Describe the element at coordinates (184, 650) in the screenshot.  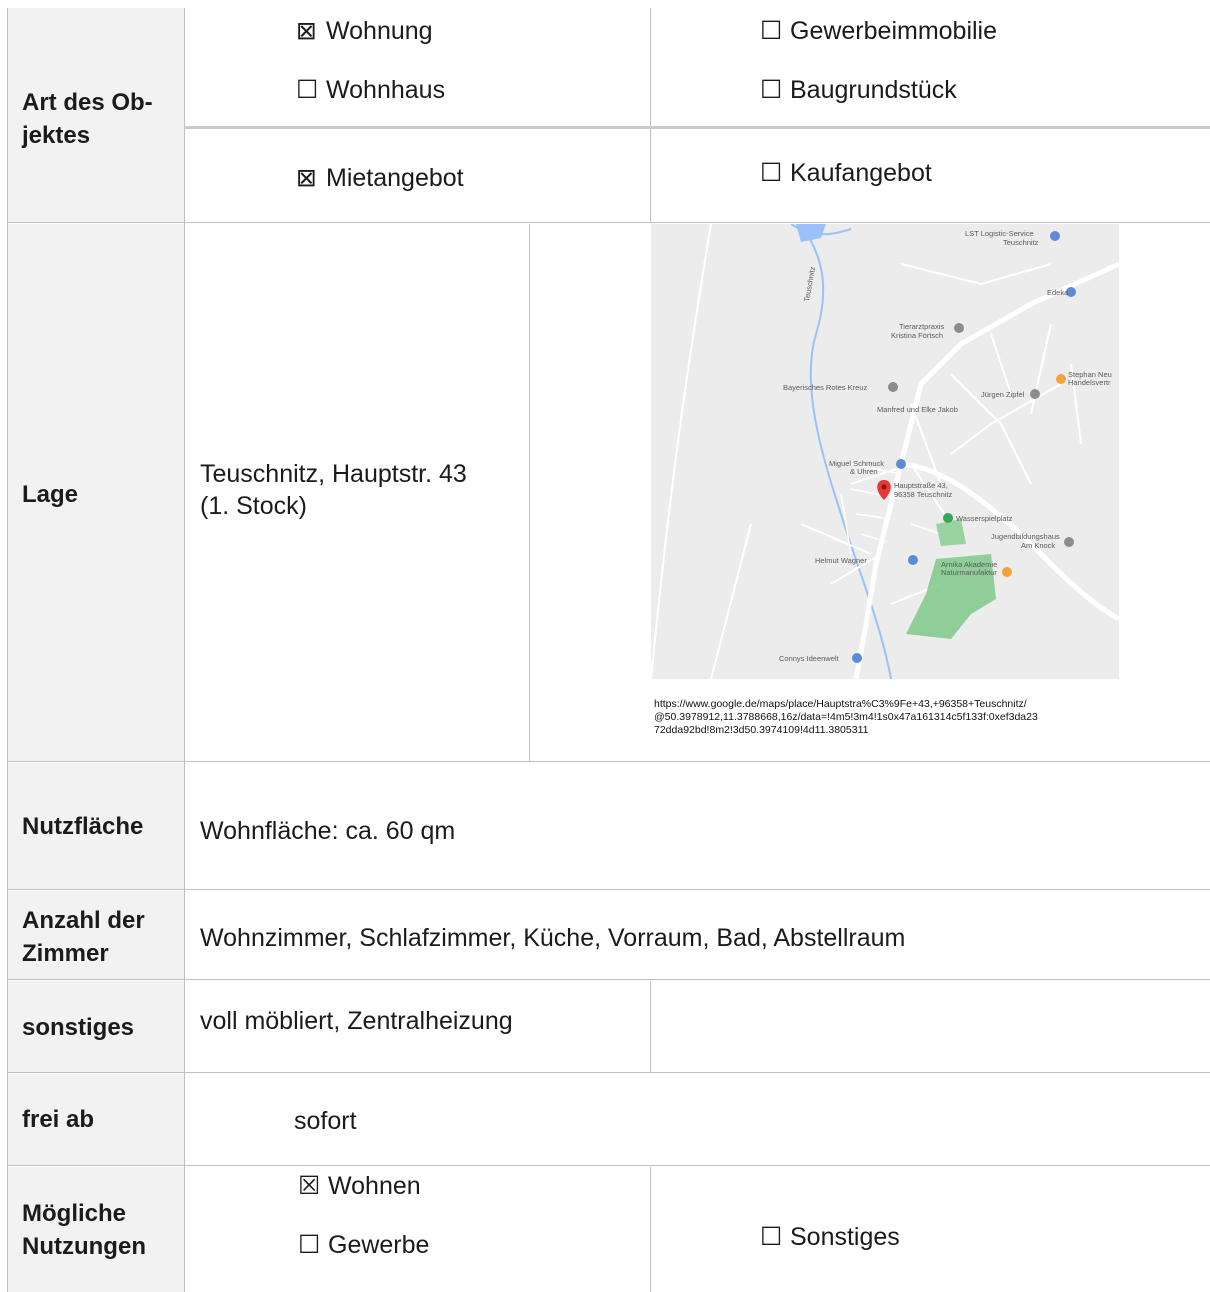
I see `label-column-divider` at that location.